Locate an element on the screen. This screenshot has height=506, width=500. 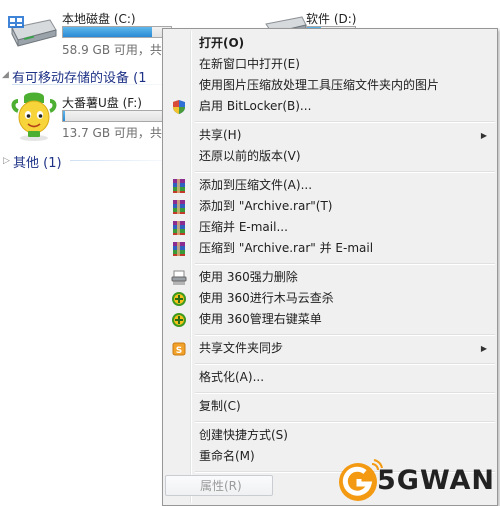
watermark-text: 5GWAN is located at coordinates (436, 480).